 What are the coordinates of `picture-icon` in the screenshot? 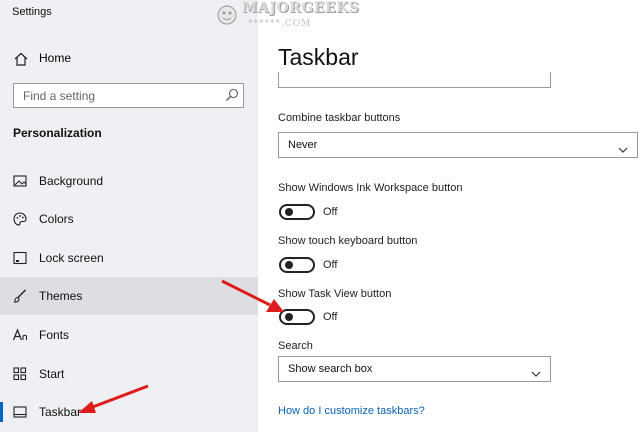 It's located at (20, 181).